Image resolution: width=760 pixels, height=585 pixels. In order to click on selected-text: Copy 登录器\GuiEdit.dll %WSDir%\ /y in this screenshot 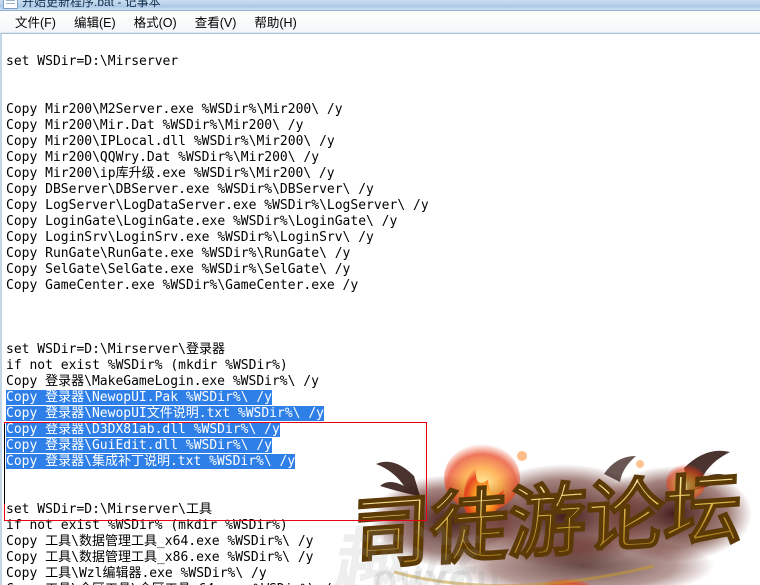, I will do `click(139, 445)`.